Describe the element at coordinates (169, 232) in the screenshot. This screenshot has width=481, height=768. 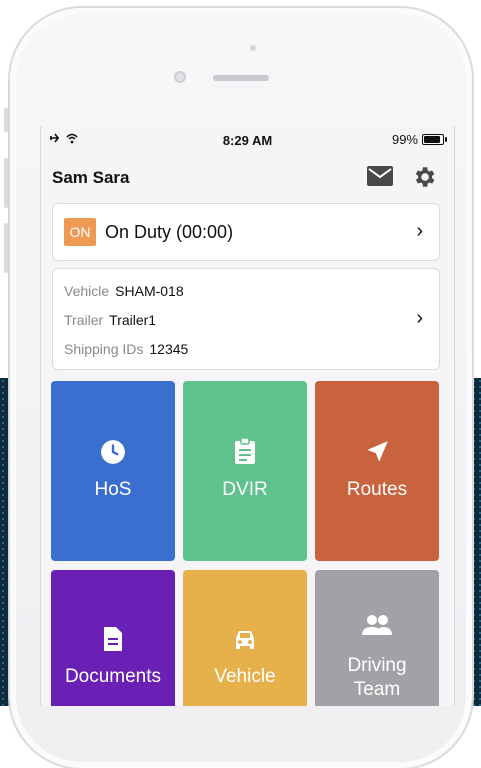
I see `duty-label: On Duty (00:00)` at that location.